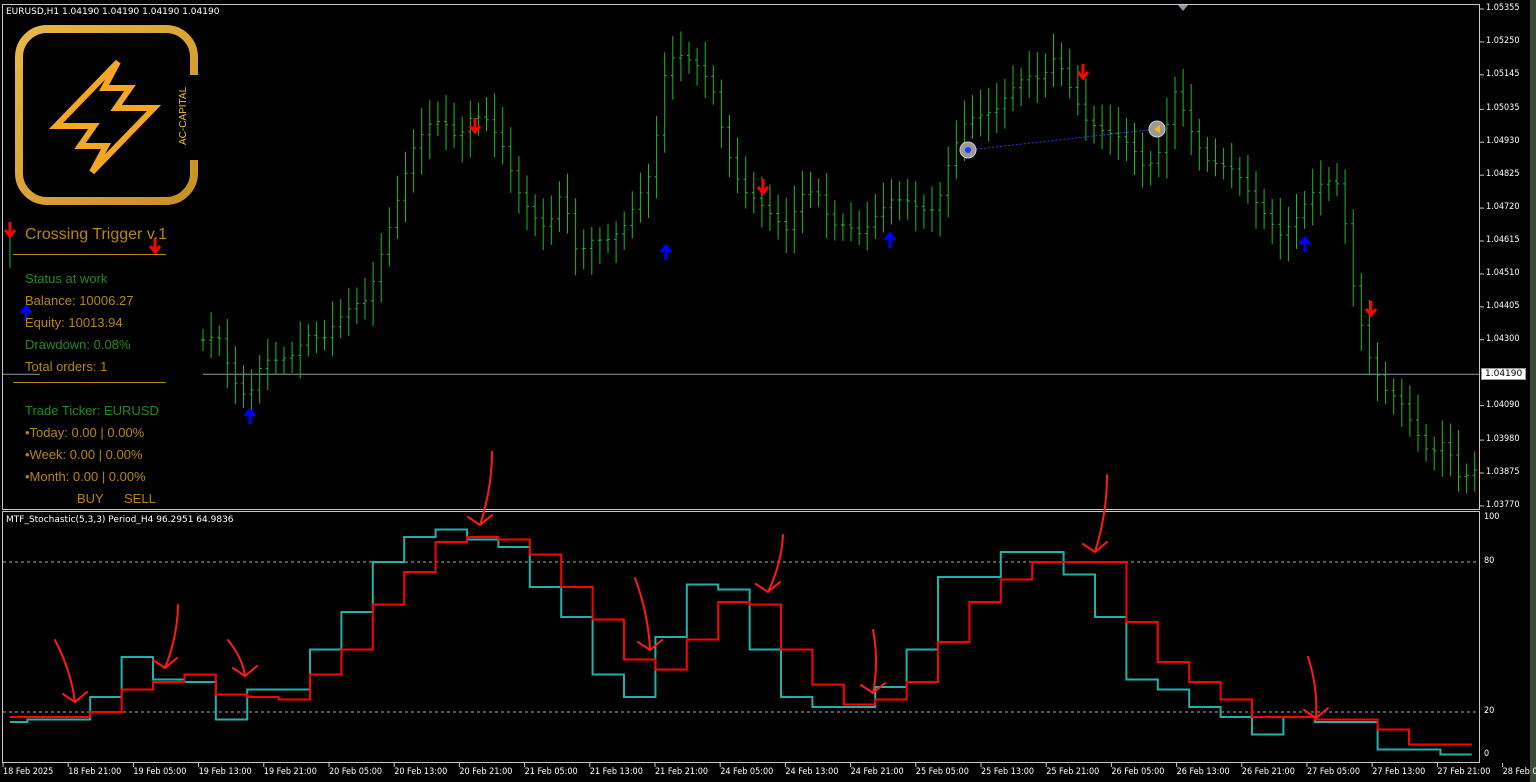 The image size is (1536, 782). What do you see at coordinates (1503, 108) in the screenshot?
I see `price-tick-label: 1.05035` at bounding box center [1503, 108].